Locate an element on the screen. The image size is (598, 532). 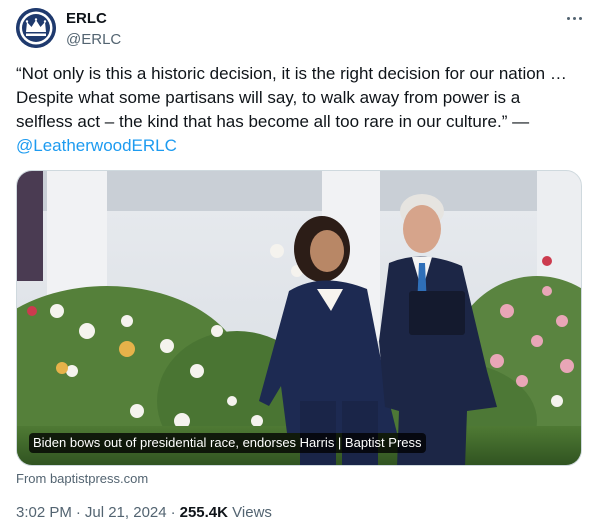
tweet-time: 3:02 PM is located at coordinates (44, 512).